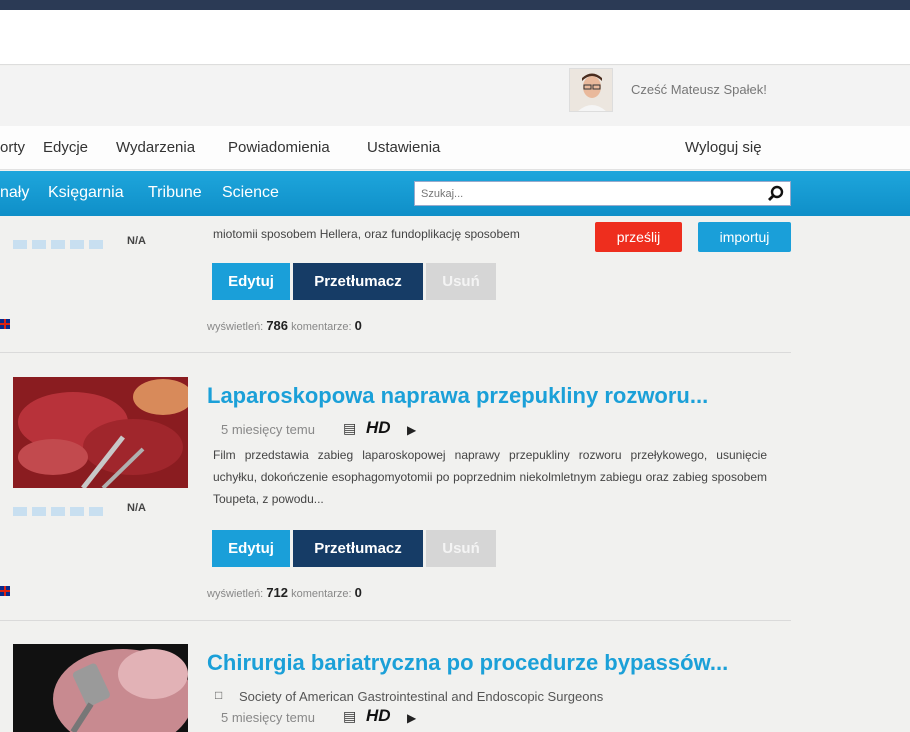 The height and width of the screenshot is (732, 910). I want to click on user-bar, so click(455, 96).